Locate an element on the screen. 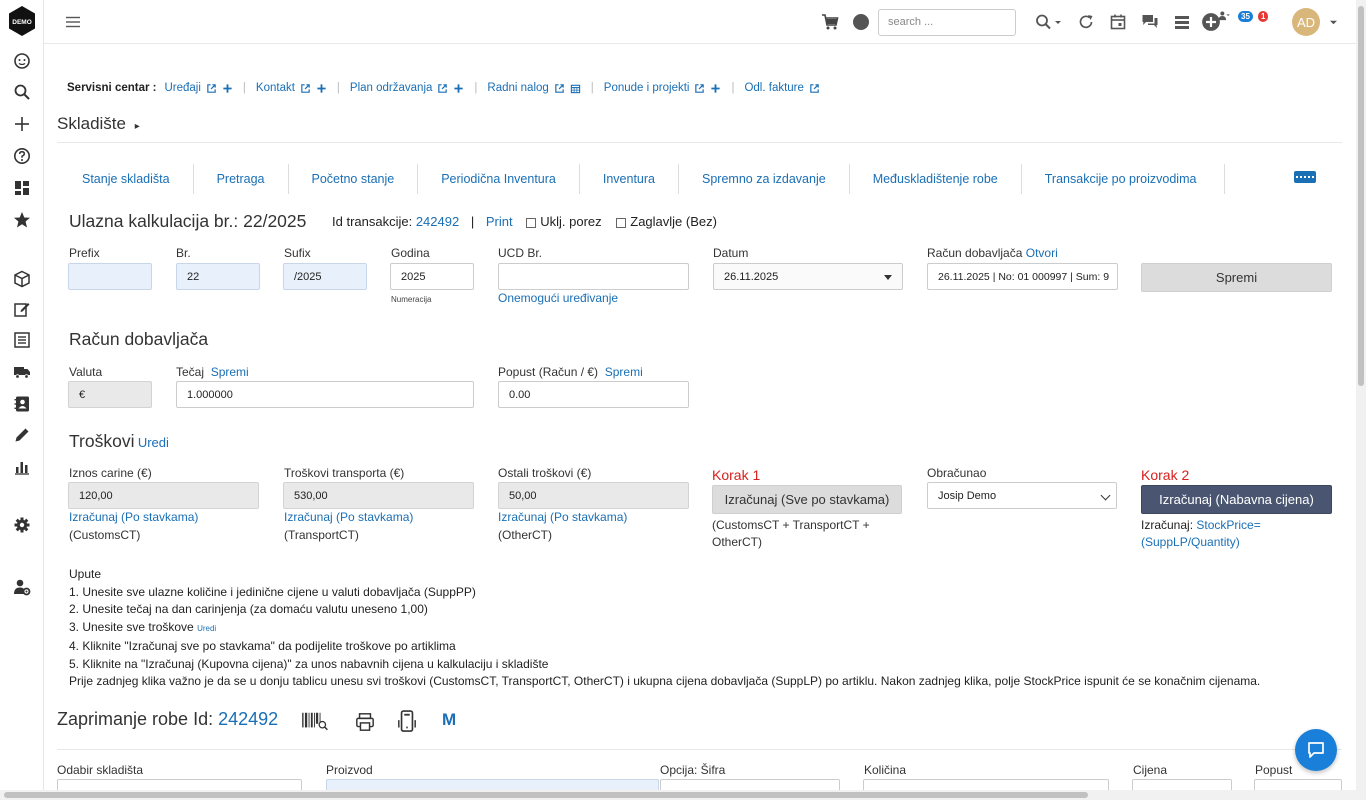 The image size is (1366, 800). trans-id-link: 242492 is located at coordinates (437, 221).